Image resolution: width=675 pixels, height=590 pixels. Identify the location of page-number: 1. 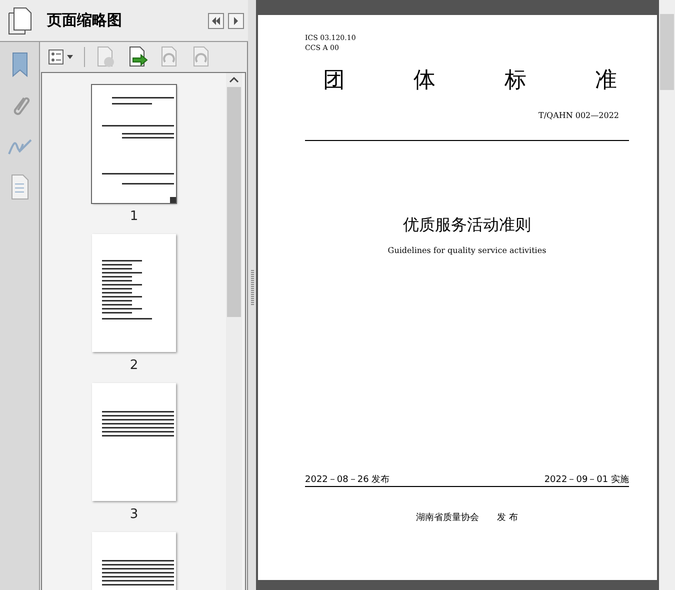
(134, 216).